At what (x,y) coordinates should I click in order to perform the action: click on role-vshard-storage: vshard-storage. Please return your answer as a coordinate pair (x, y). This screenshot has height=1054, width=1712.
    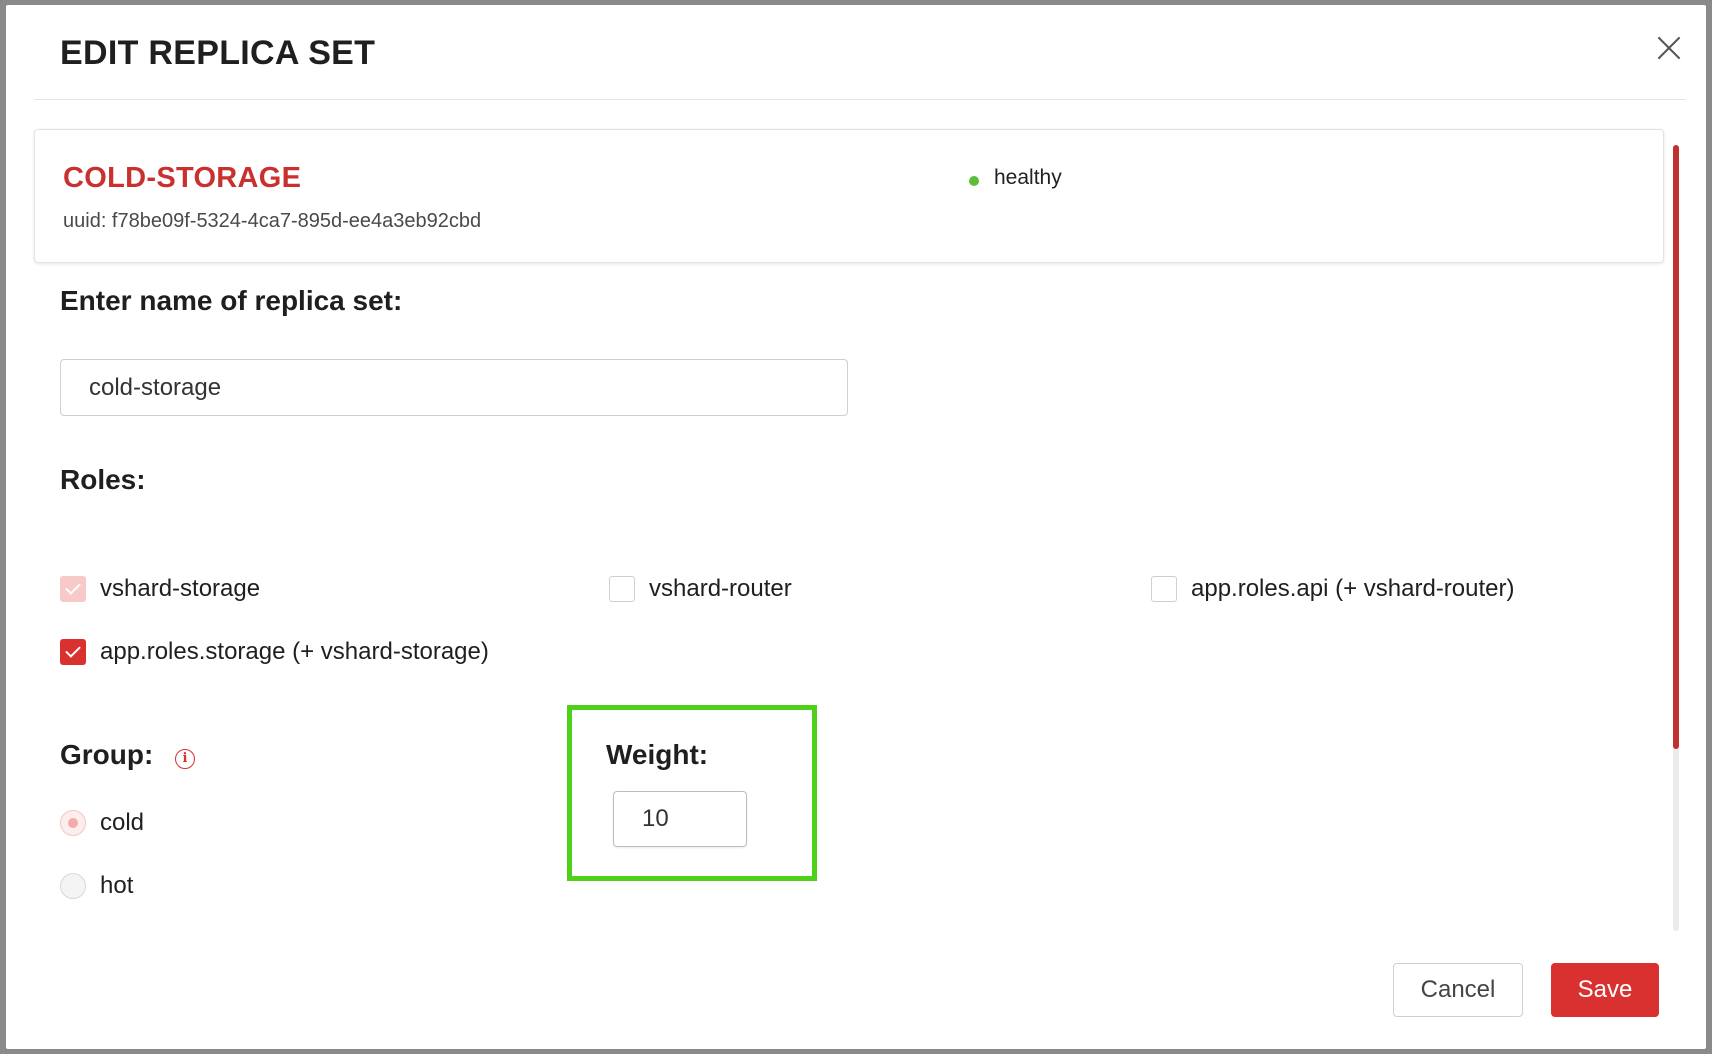
    Looking at the image, I should click on (160, 589).